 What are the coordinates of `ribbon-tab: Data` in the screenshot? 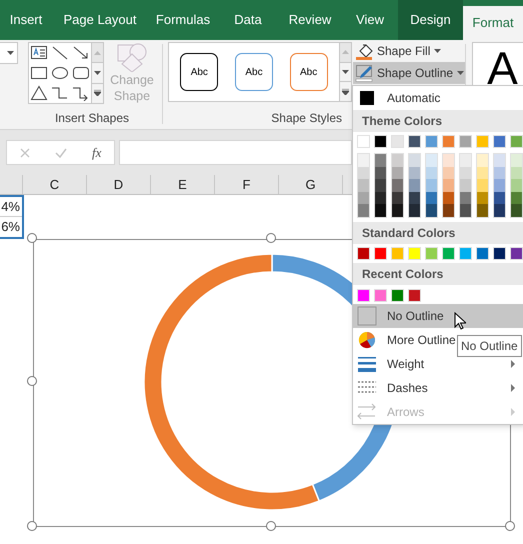 It's located at (248, 20).